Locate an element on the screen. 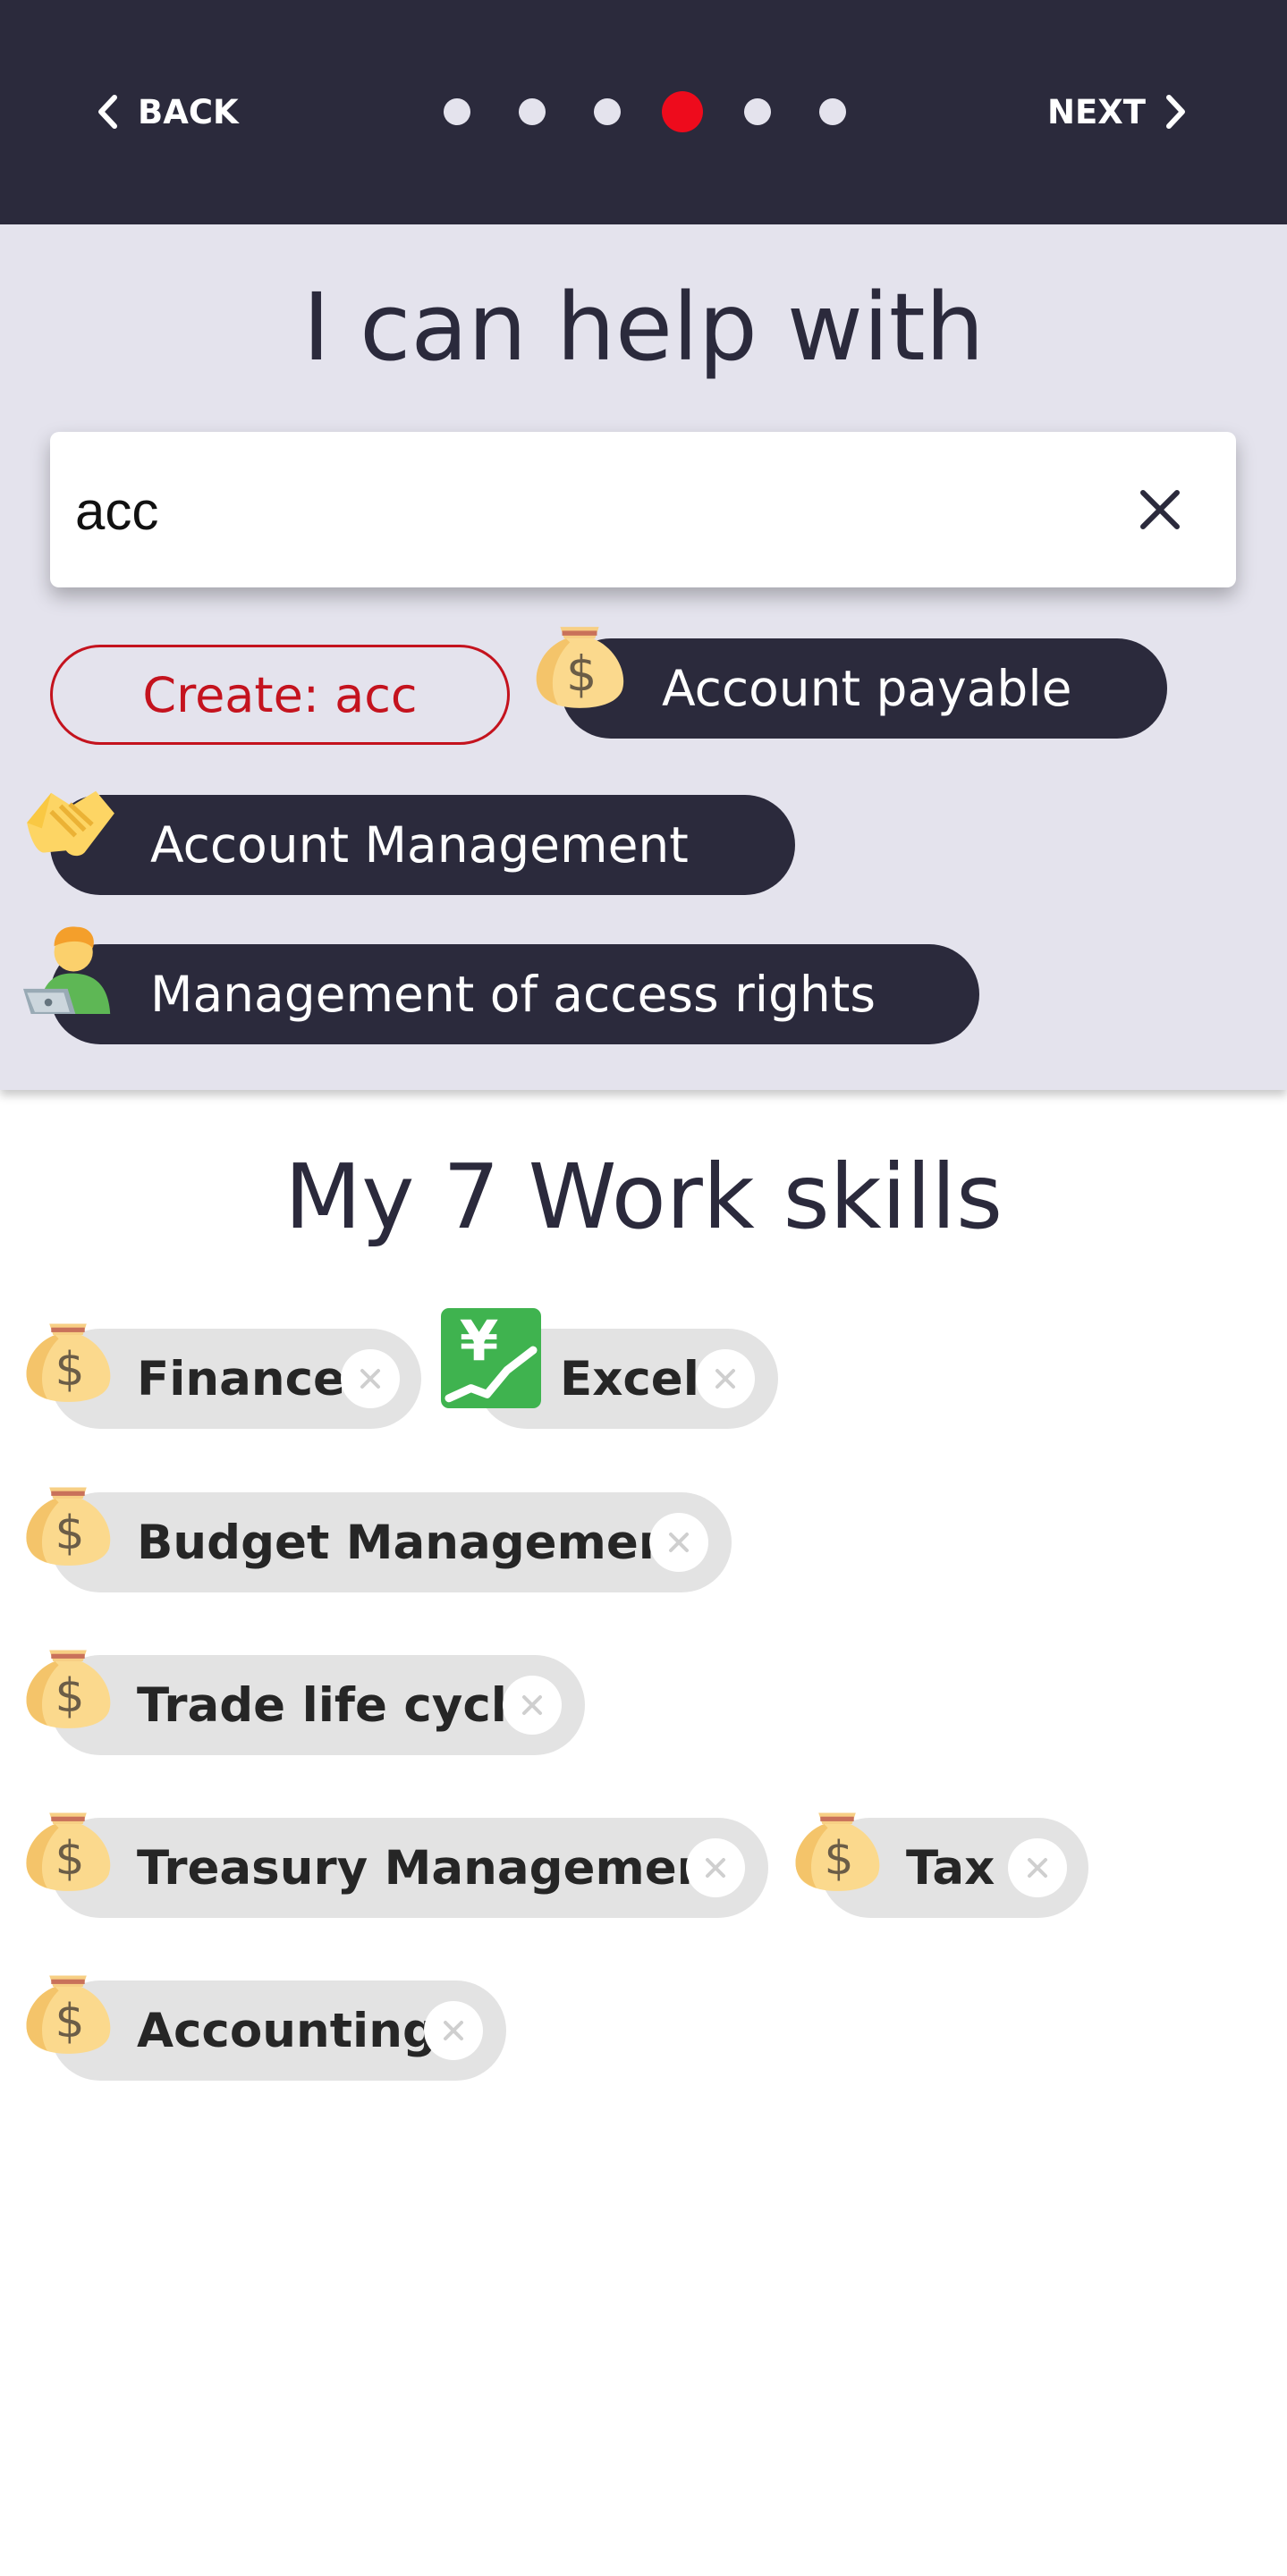 The image size is (1287, 2576). skill-chip-budget-management: Budget Management is located at coordinates (391, 1542).